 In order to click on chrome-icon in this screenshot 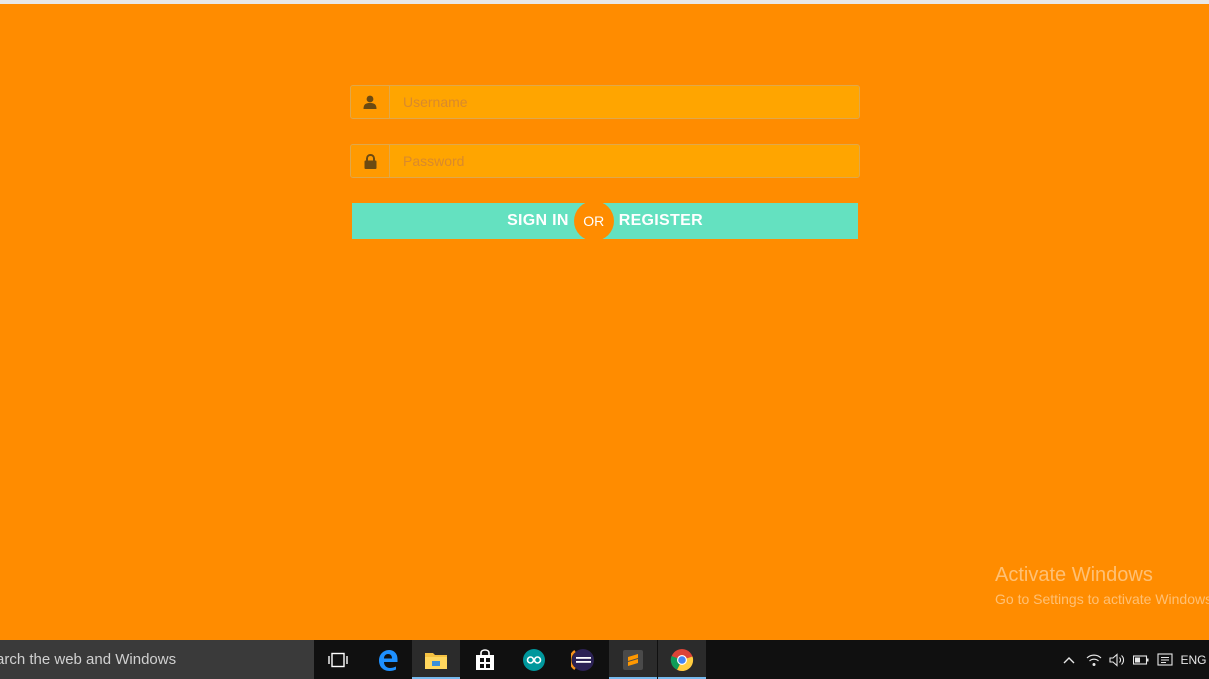, I will do `click(682, 659)`.